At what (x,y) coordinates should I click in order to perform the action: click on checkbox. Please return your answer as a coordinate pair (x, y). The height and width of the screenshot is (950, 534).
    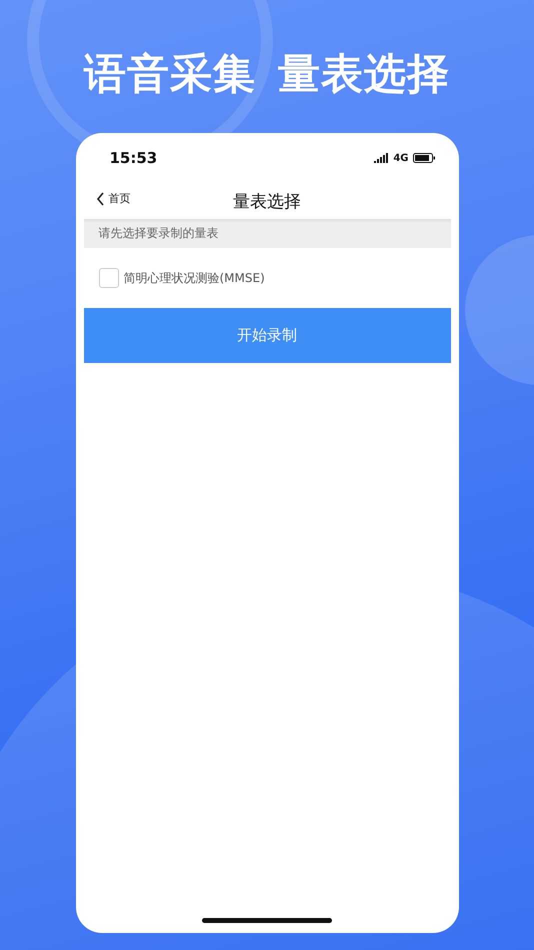
    Looking at the image, I should click on (108, 278).